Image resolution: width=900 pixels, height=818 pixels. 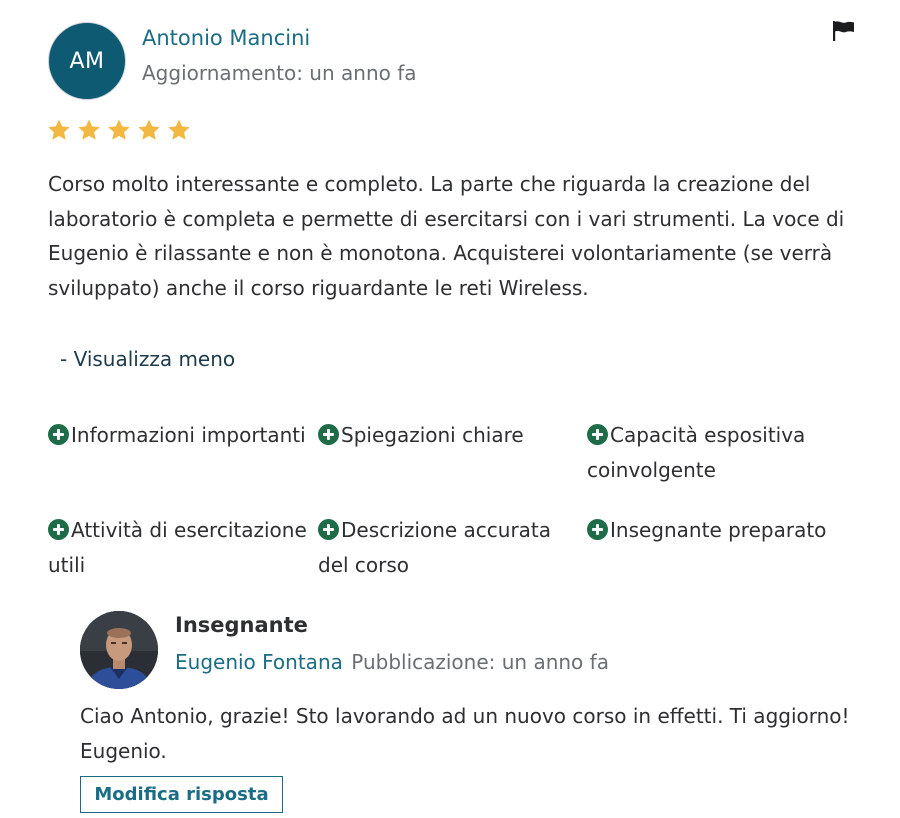 I want to click on reviewer-initials: AM, so click(x=87, y=61).